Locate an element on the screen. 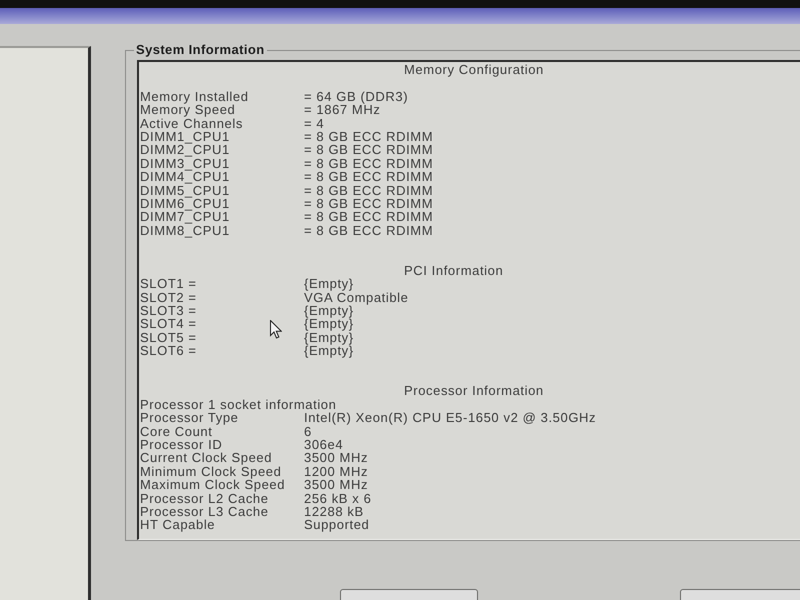 The height and width of the screenshot is (600, 800). section-heading: Processor Information is located at coordinates (474, 391).